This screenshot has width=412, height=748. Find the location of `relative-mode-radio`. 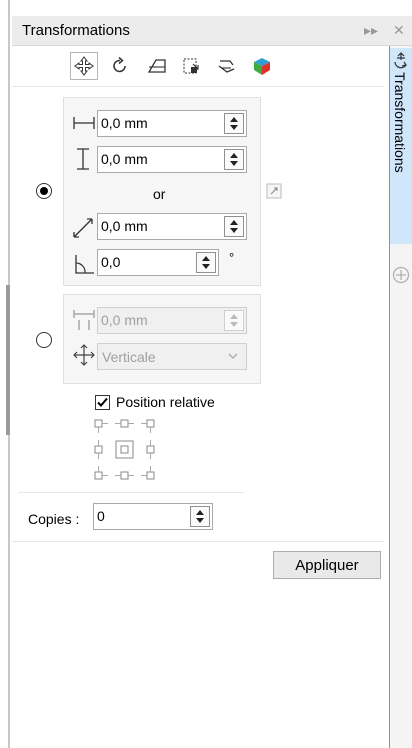

relative-mode-radio is located at coordinates (44, 340).